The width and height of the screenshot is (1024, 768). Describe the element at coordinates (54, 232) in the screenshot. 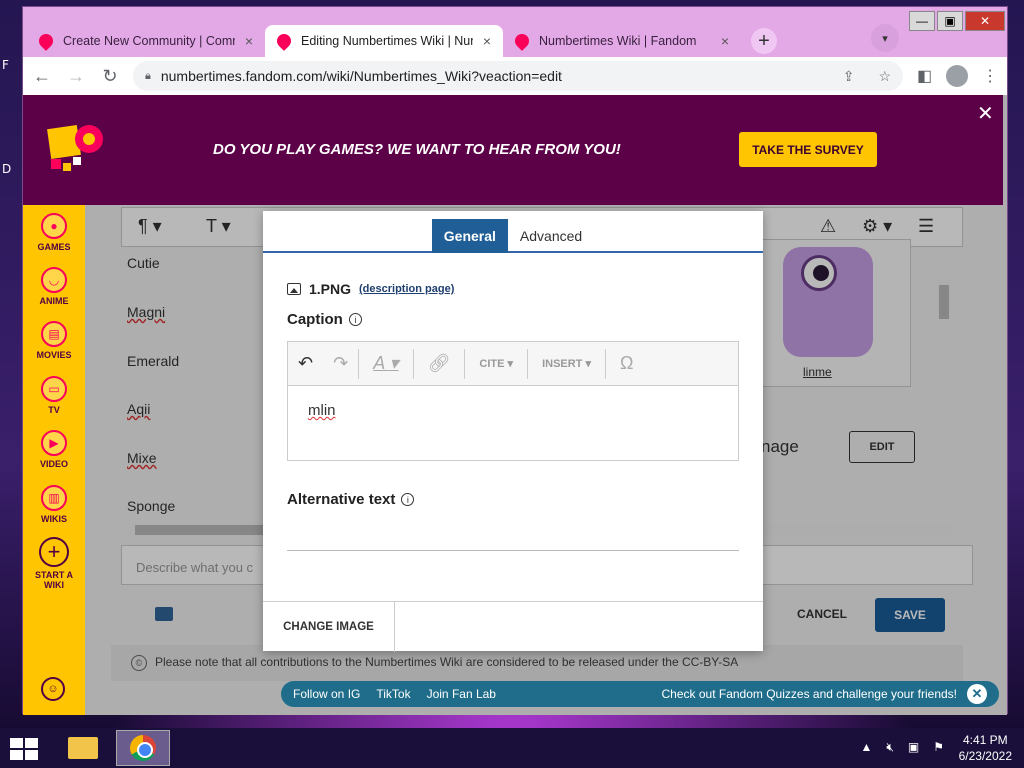

I see `nav-games: ● GAMES` at that location.